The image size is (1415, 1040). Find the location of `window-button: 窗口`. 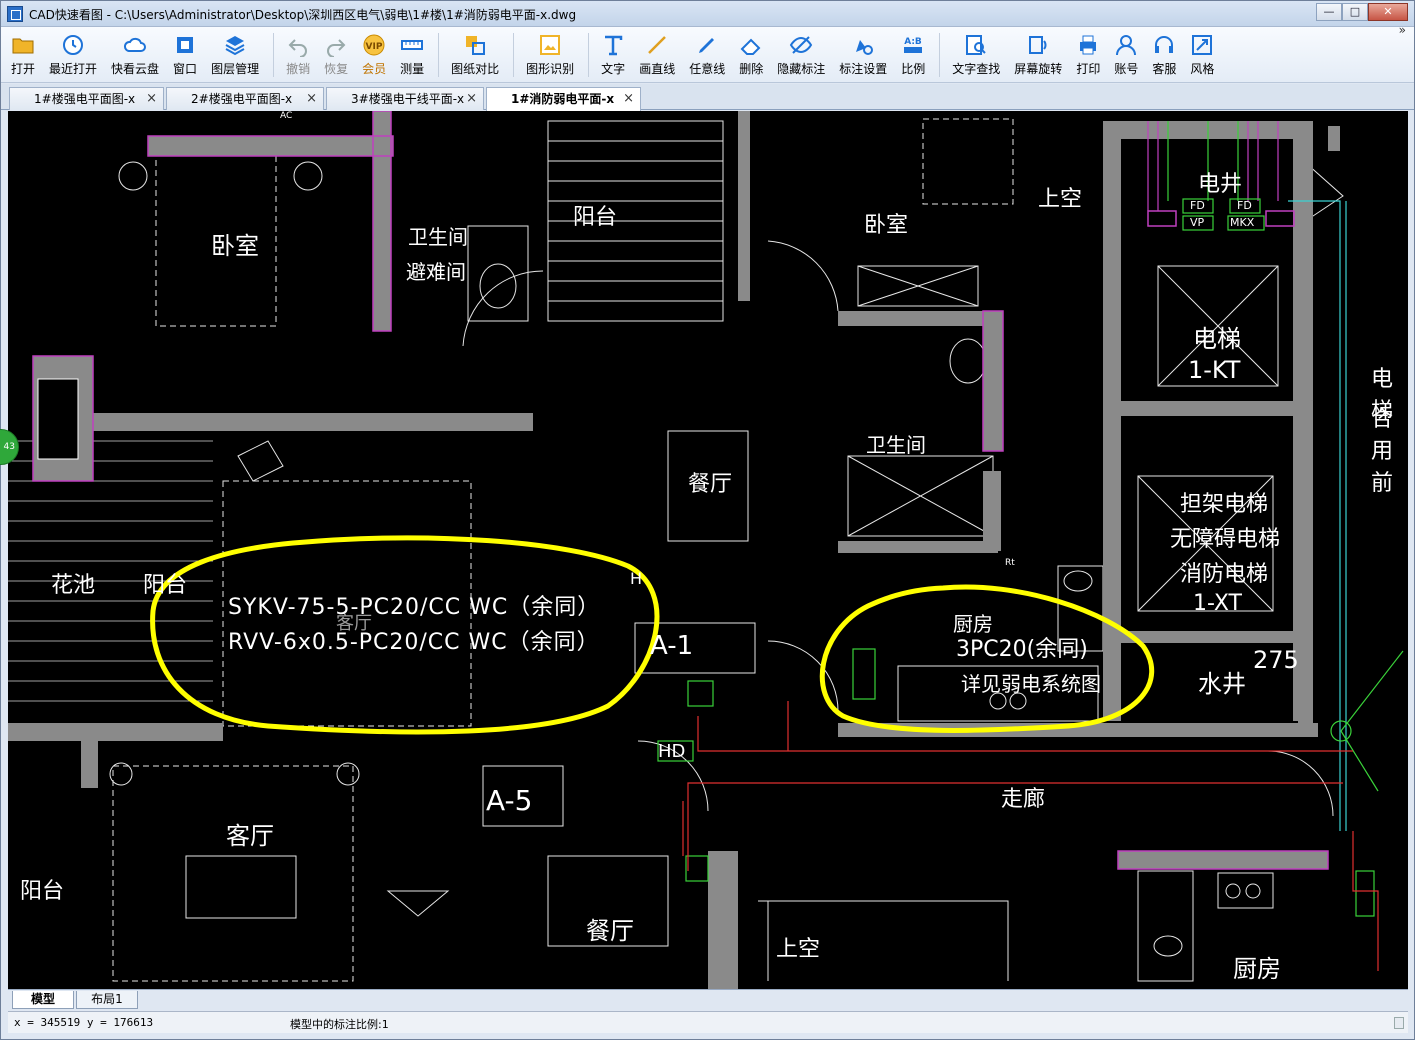

window-button: 窗口 is located at coordinates (185, 54).